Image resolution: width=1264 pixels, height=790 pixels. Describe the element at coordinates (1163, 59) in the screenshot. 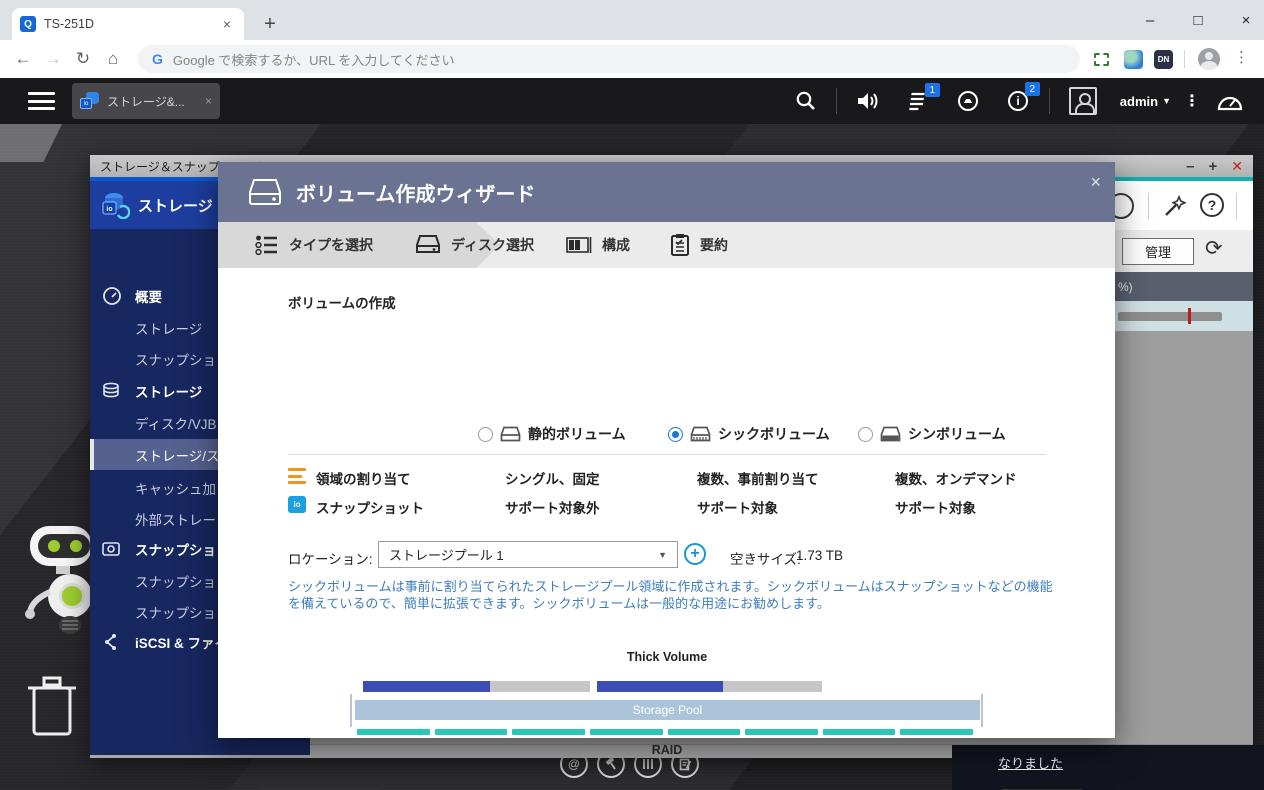

I see `dn-extension-icon: DN` at that location.